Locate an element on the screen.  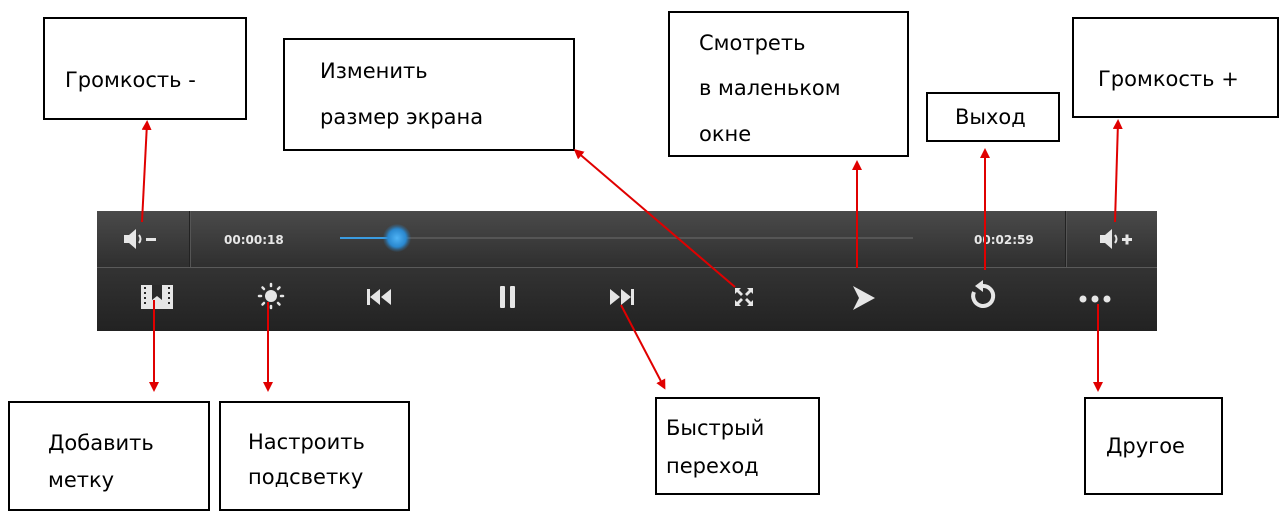
arrow-volume-down is located at coordinates (146, 171).